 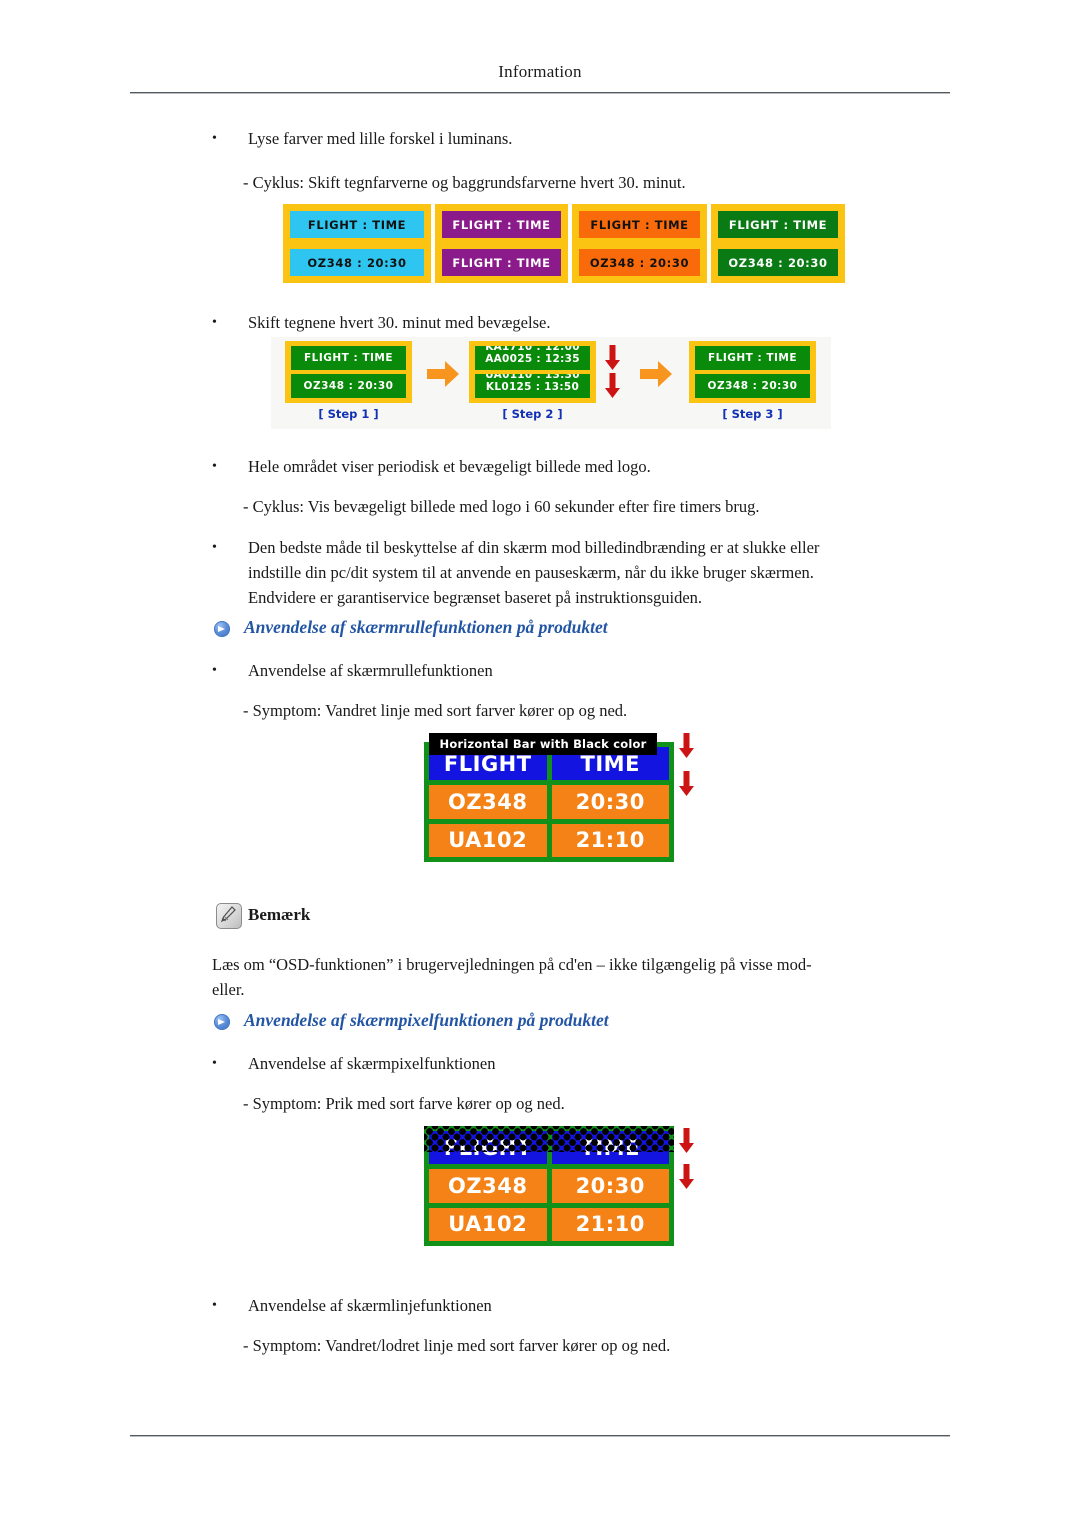 I want to click on note-label: Bemærk, so click(x=279, y=914).